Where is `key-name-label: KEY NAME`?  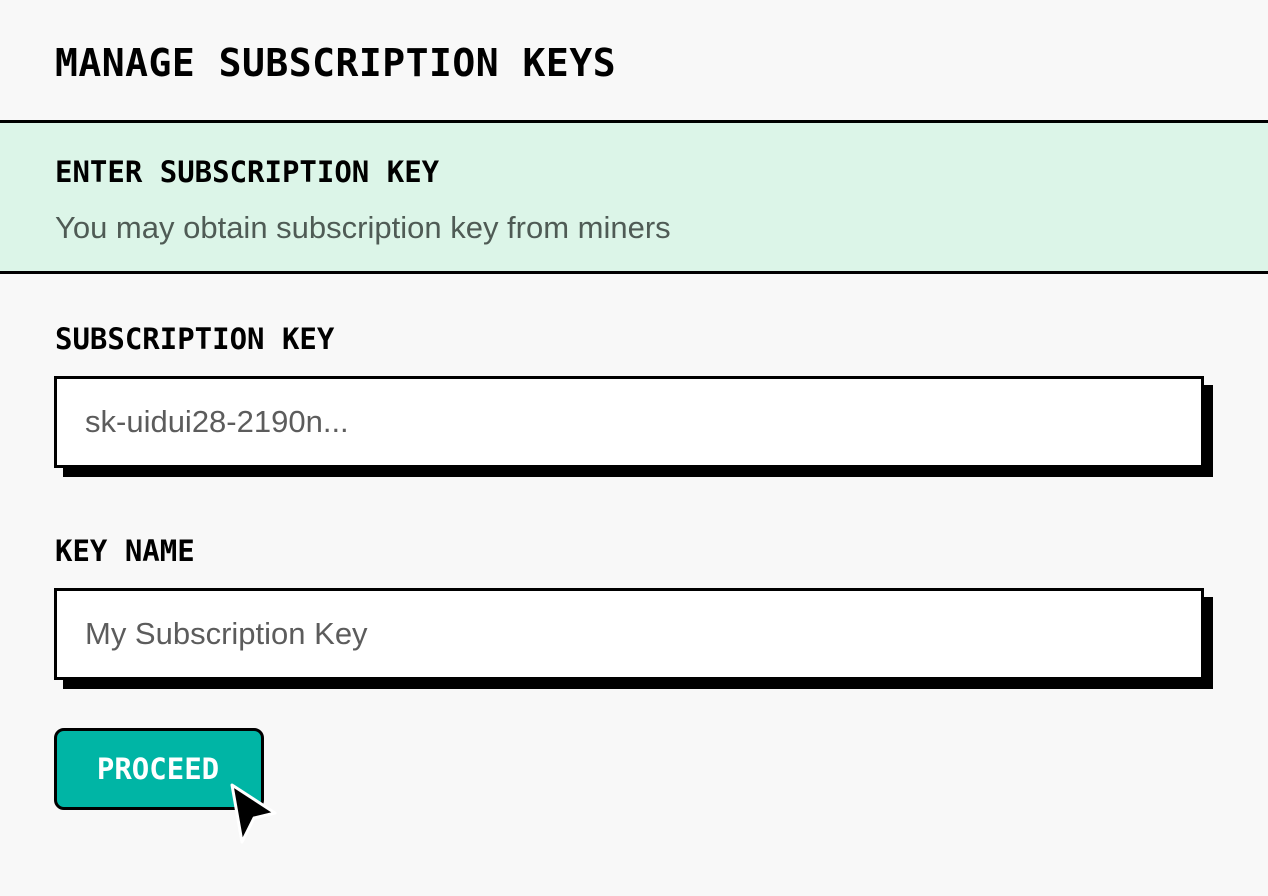 key-name-label: KEY NAME is located at coordinates (125, 551).